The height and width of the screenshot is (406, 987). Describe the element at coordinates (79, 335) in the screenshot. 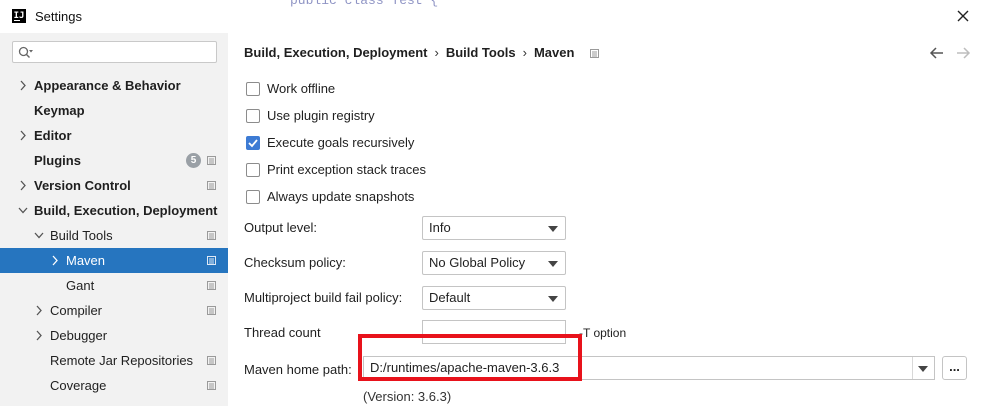

I see `sidebar-item-label: Debugger` at that location.